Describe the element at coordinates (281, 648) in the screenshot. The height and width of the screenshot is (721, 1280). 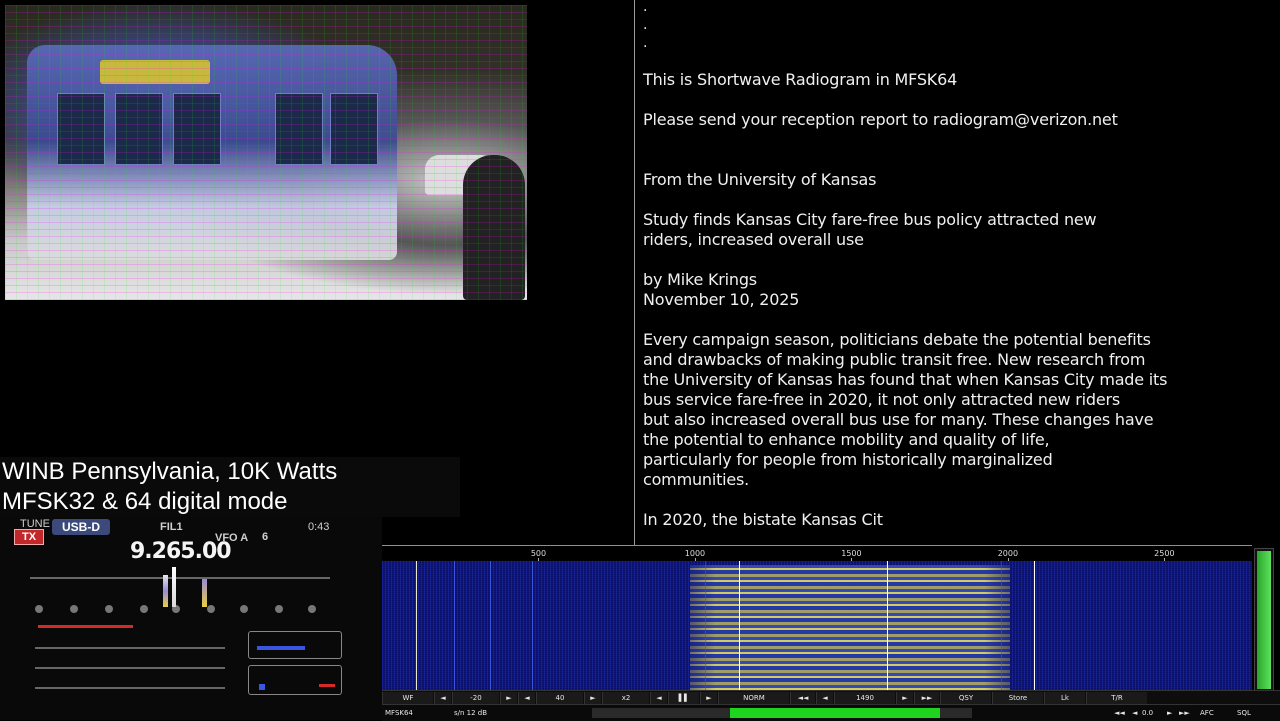
I see `vd-meter-fill` at that location.